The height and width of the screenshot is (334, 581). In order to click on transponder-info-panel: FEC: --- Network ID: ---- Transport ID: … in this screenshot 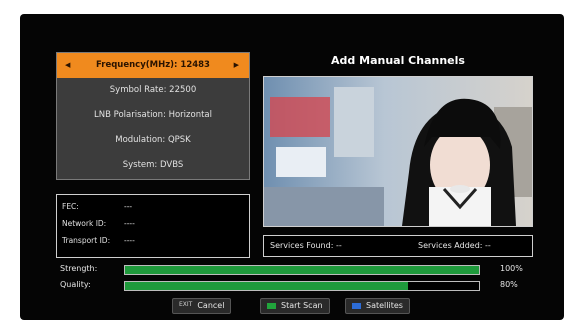, I will do `click(153, 226)`.